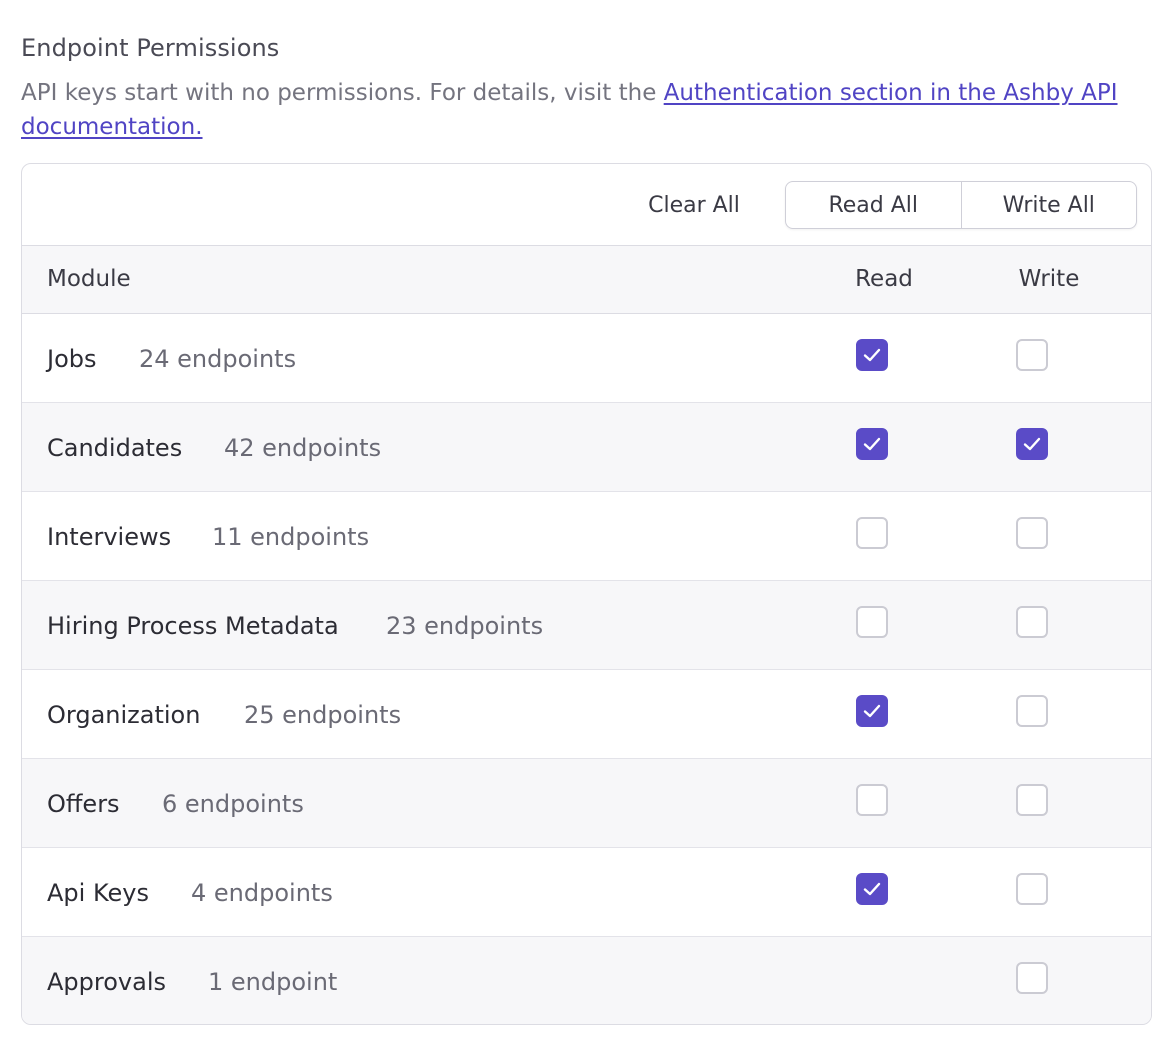  Describe the element at coordinates (83, 803) in the screenshot. I see `module-name: Offers` at that location.